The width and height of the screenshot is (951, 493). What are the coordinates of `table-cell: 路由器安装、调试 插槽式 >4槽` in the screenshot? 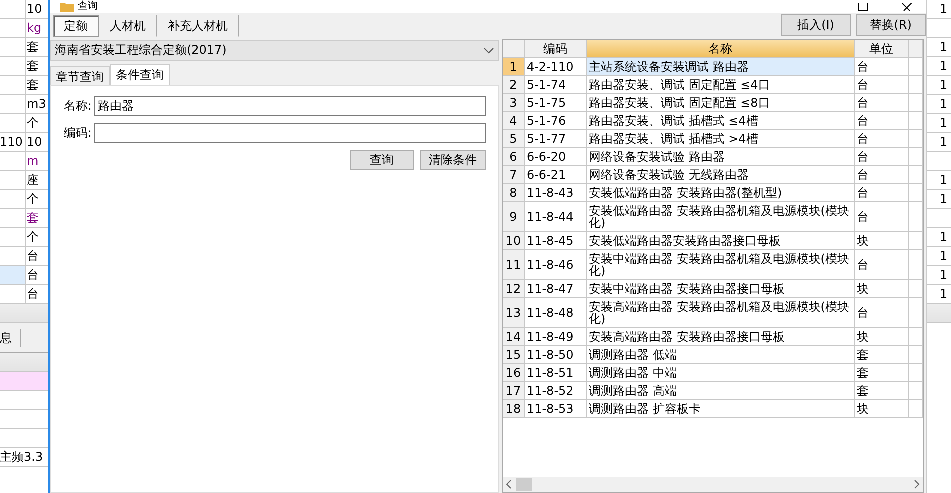 It's located at (720, 139).